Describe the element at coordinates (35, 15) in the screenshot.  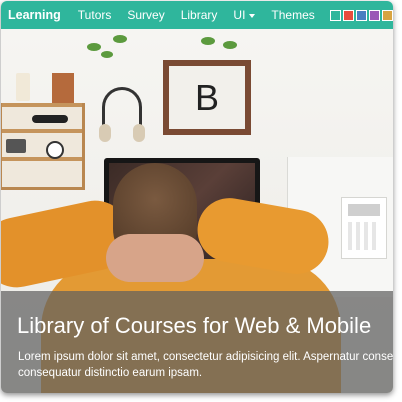
I see `brand-link: Learning` at that location.